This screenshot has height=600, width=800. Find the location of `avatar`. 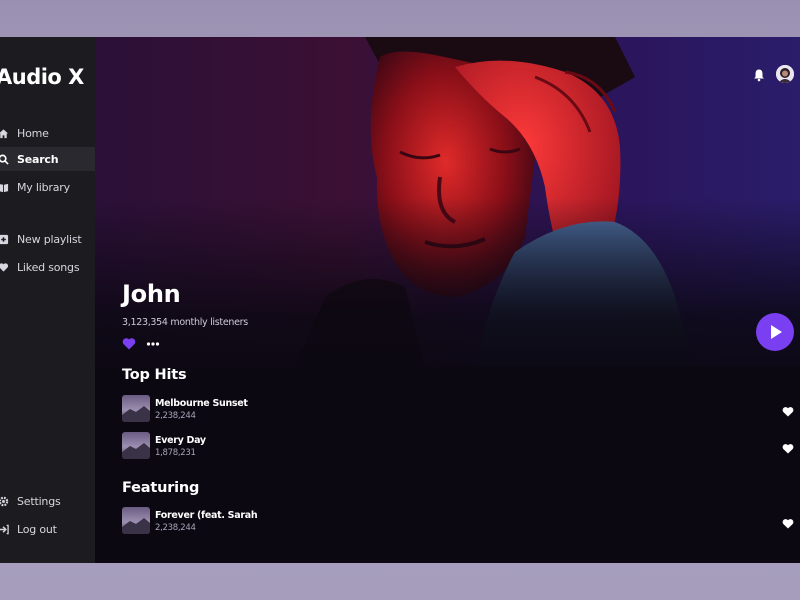

avatar is located at coordinates (785, 74).